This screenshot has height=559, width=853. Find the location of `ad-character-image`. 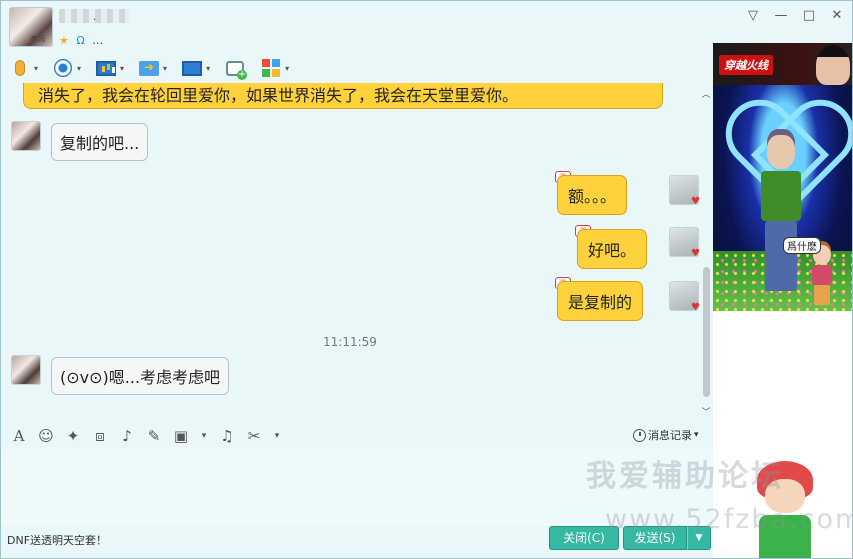

ad-character-image is located at coordinates (833, 65).